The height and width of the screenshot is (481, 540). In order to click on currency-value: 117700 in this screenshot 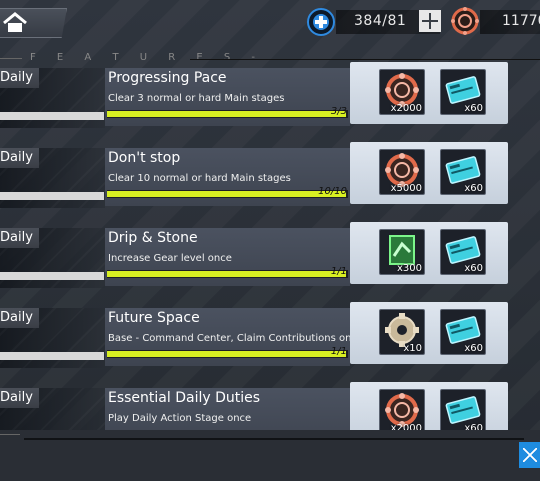, I will do `click(521, 21)`.